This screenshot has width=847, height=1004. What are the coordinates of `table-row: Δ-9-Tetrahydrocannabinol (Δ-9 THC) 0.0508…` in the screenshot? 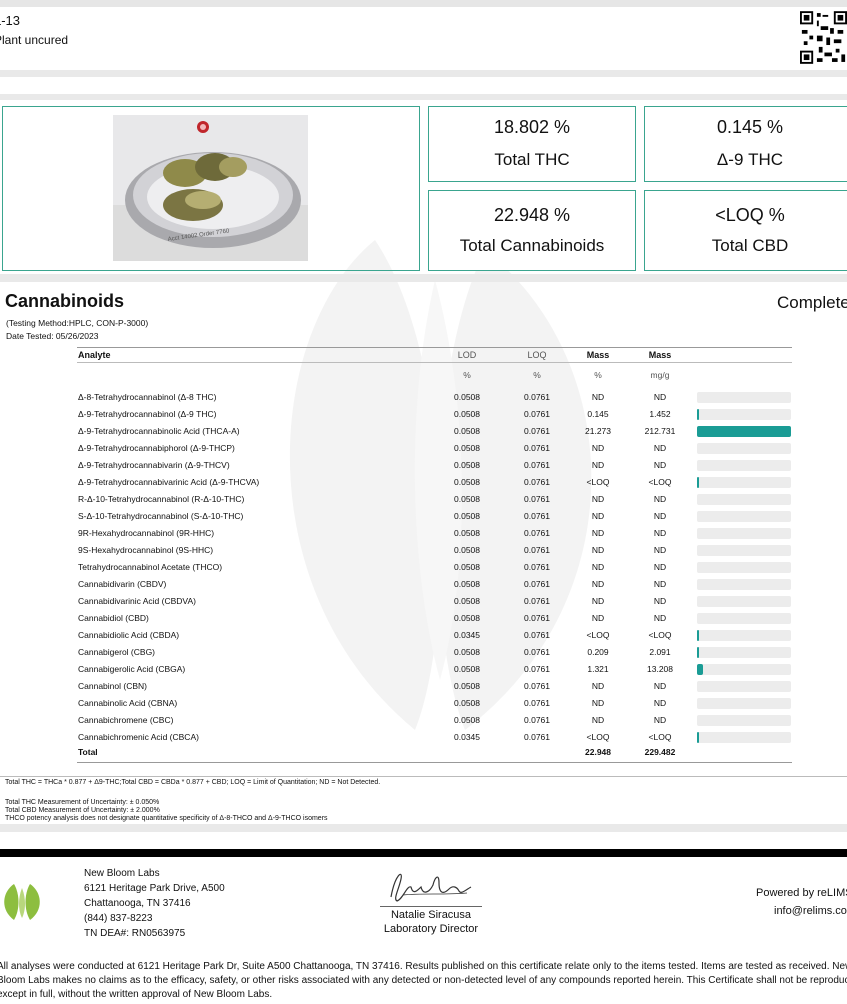 It's located at (423, 414).